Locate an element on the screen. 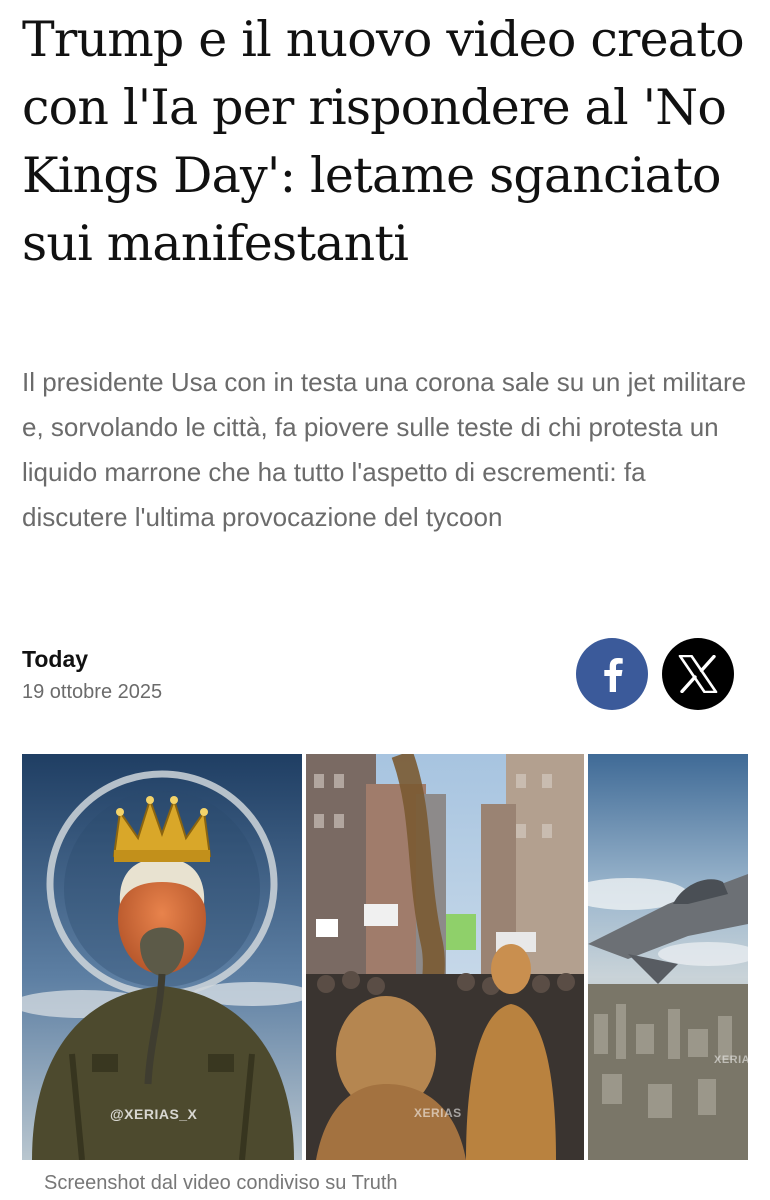 The height and width of the screenshot is (1200, 770). image-caption: Screenshot dal video condiviso su Truth is located at coordinates (221, 1183).